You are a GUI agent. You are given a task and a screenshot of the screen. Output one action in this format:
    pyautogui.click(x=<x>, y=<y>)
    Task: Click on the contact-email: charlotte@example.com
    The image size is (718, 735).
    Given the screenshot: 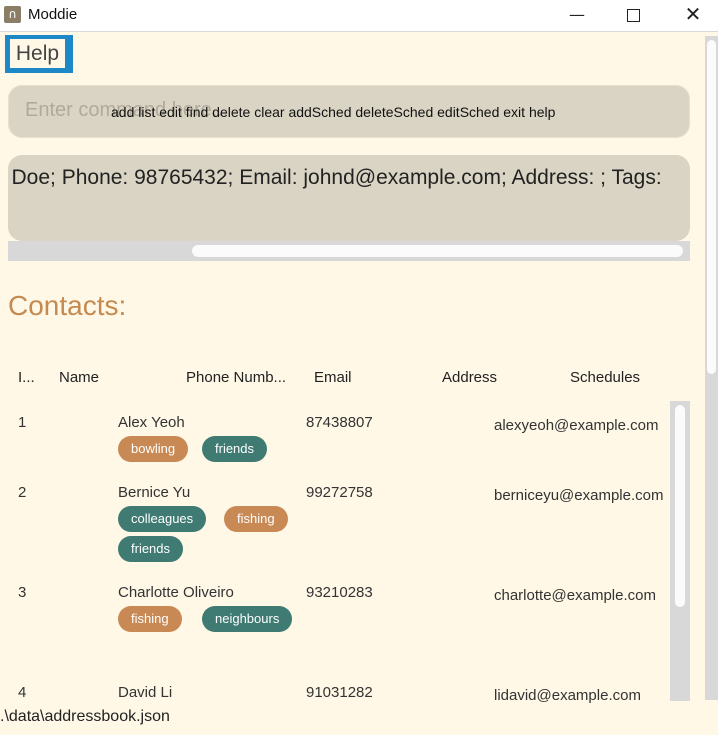 What is the action you would take?
    pyautogui.click(x=575, y=595)
    